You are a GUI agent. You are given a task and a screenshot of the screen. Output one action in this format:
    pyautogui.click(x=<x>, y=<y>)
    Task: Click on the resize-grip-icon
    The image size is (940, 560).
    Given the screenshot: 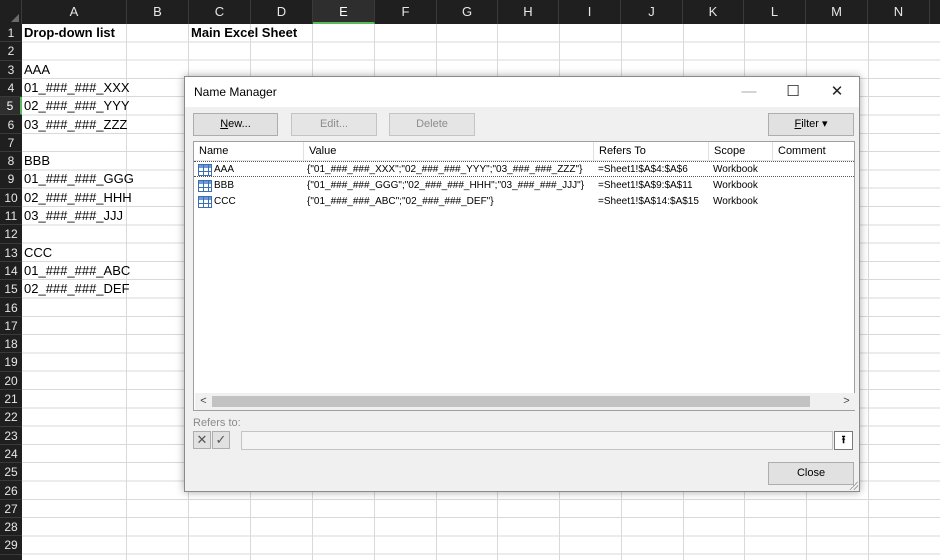 What is the action you would take?
    pyautogui.click(x=853, y=485)
    